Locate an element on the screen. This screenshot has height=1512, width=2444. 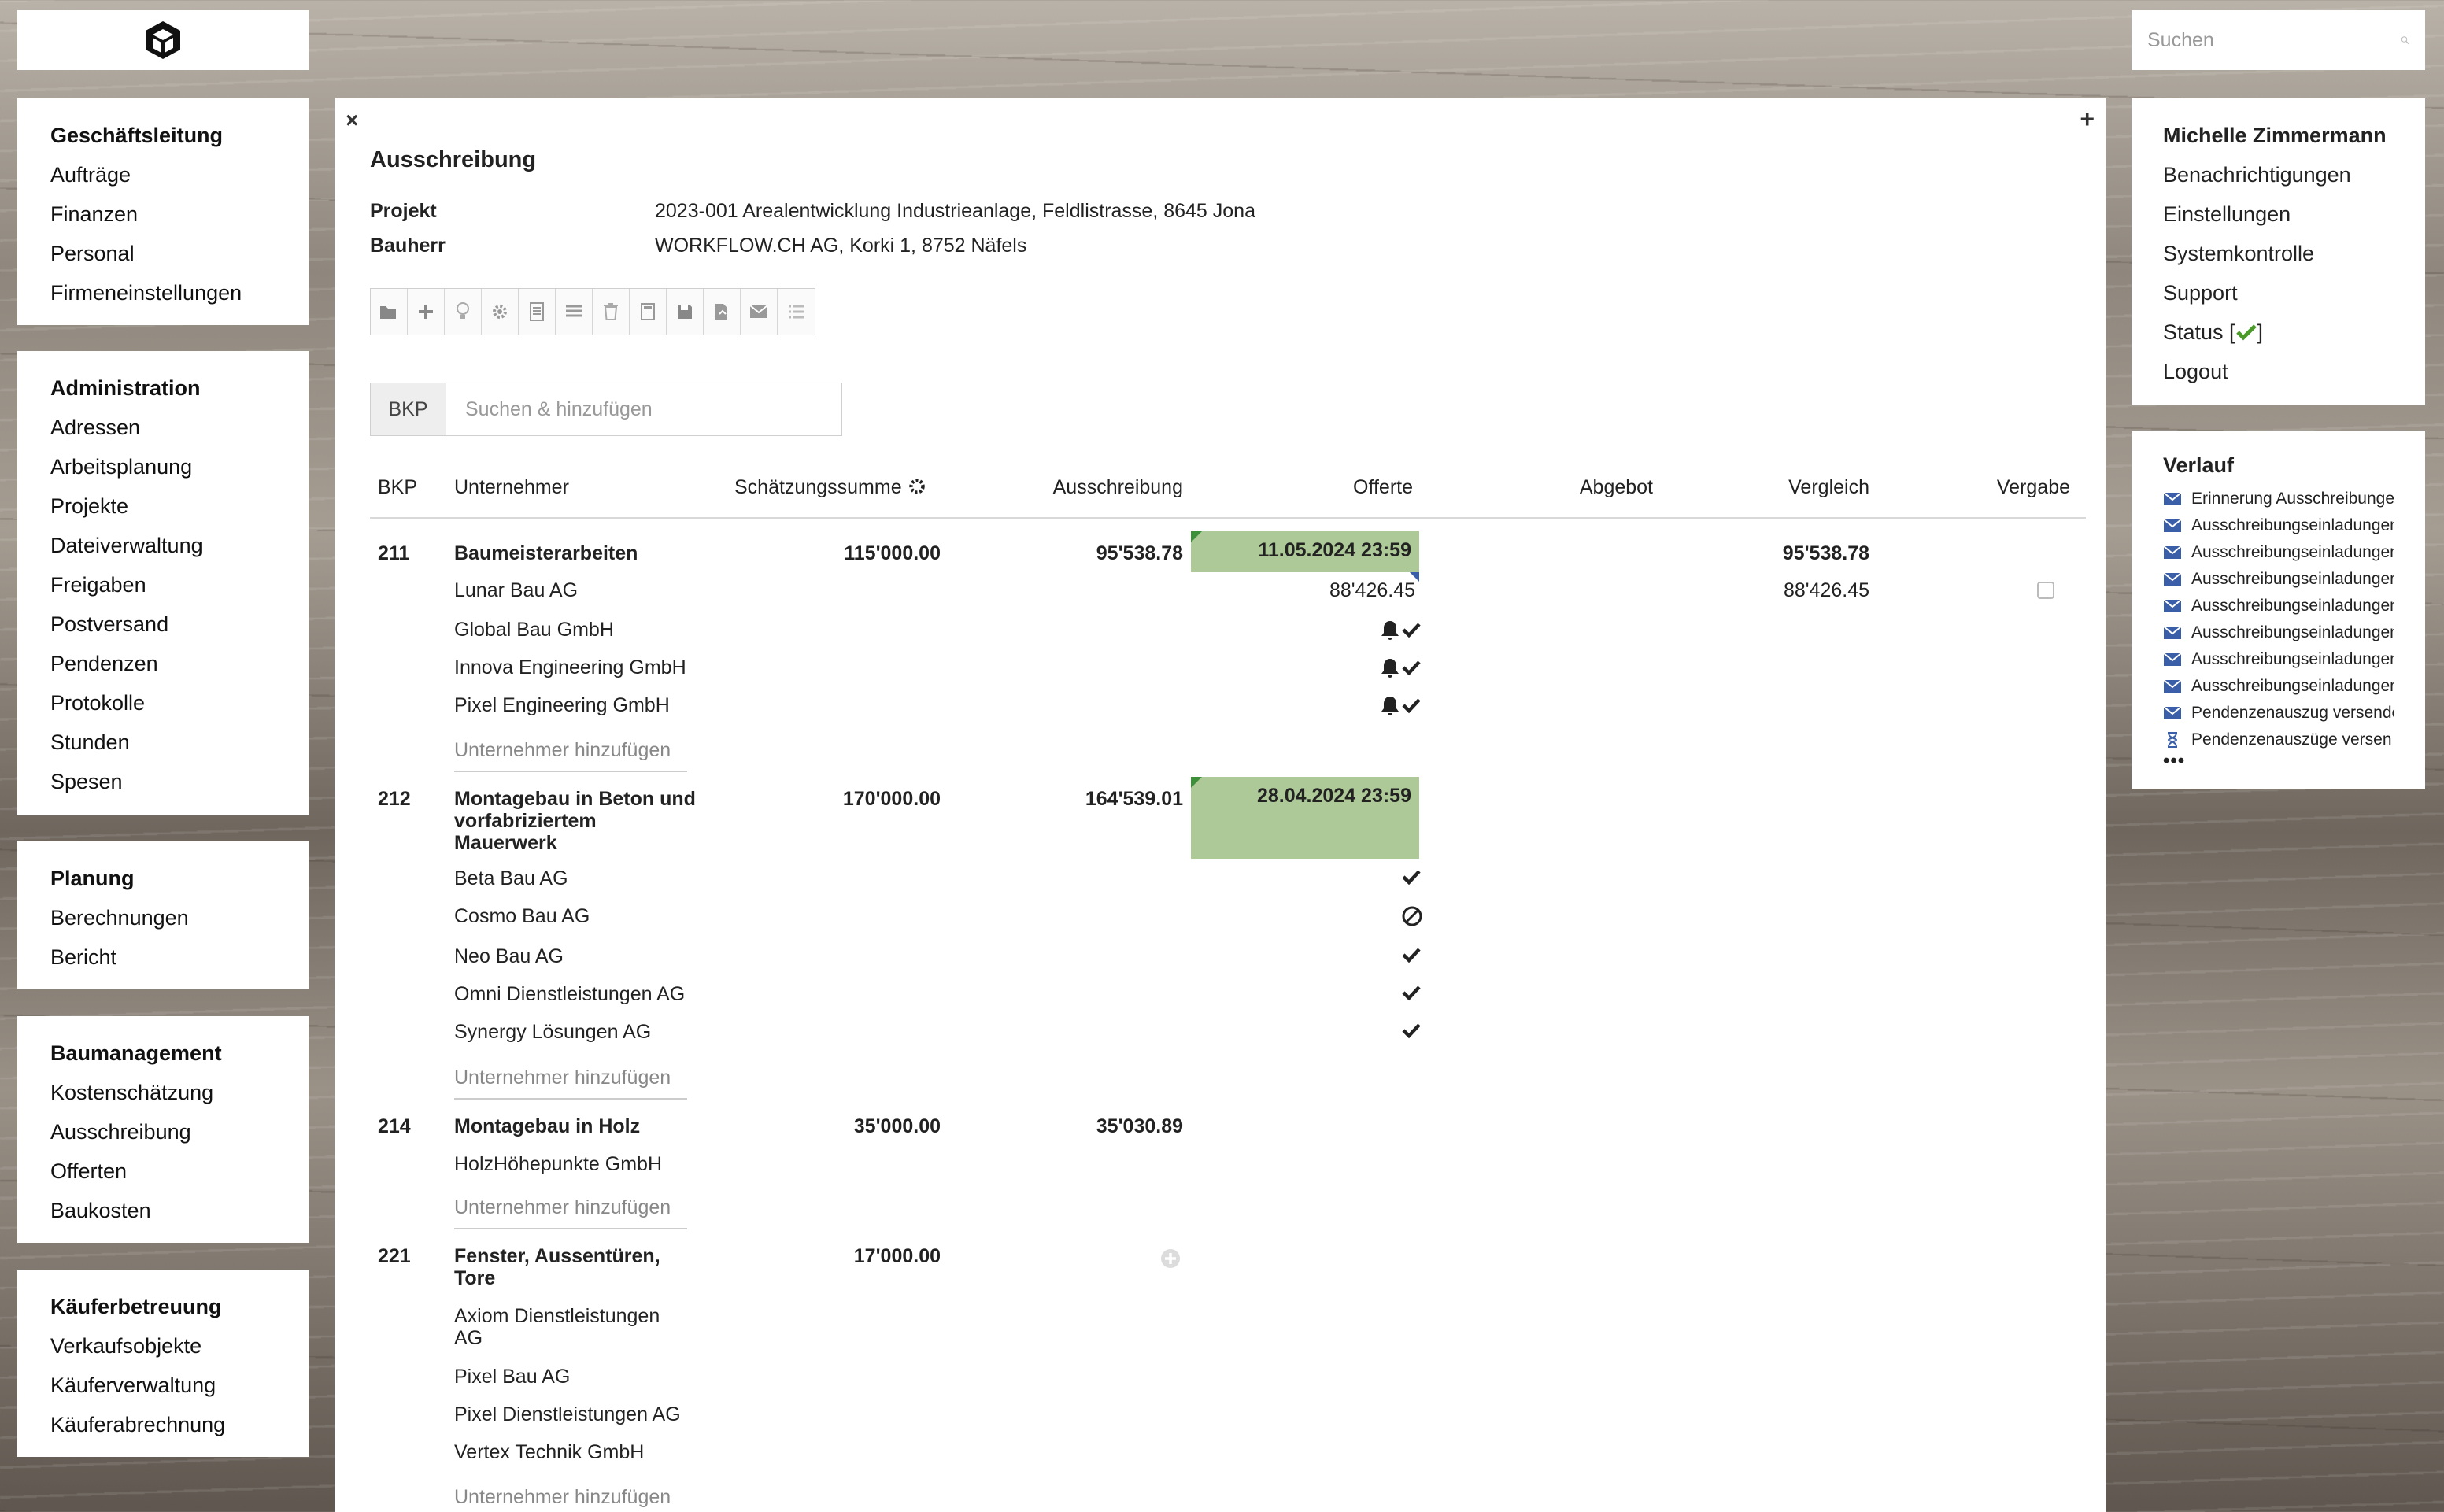
search-input is located at coordinates (2274, 40).